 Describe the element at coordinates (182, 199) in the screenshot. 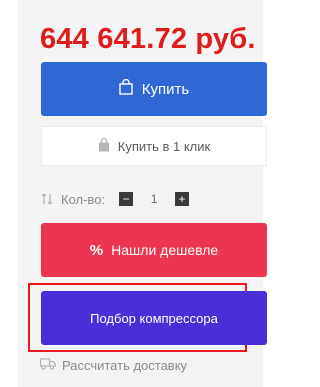

I see `quantity-increase-button: +` at that location.